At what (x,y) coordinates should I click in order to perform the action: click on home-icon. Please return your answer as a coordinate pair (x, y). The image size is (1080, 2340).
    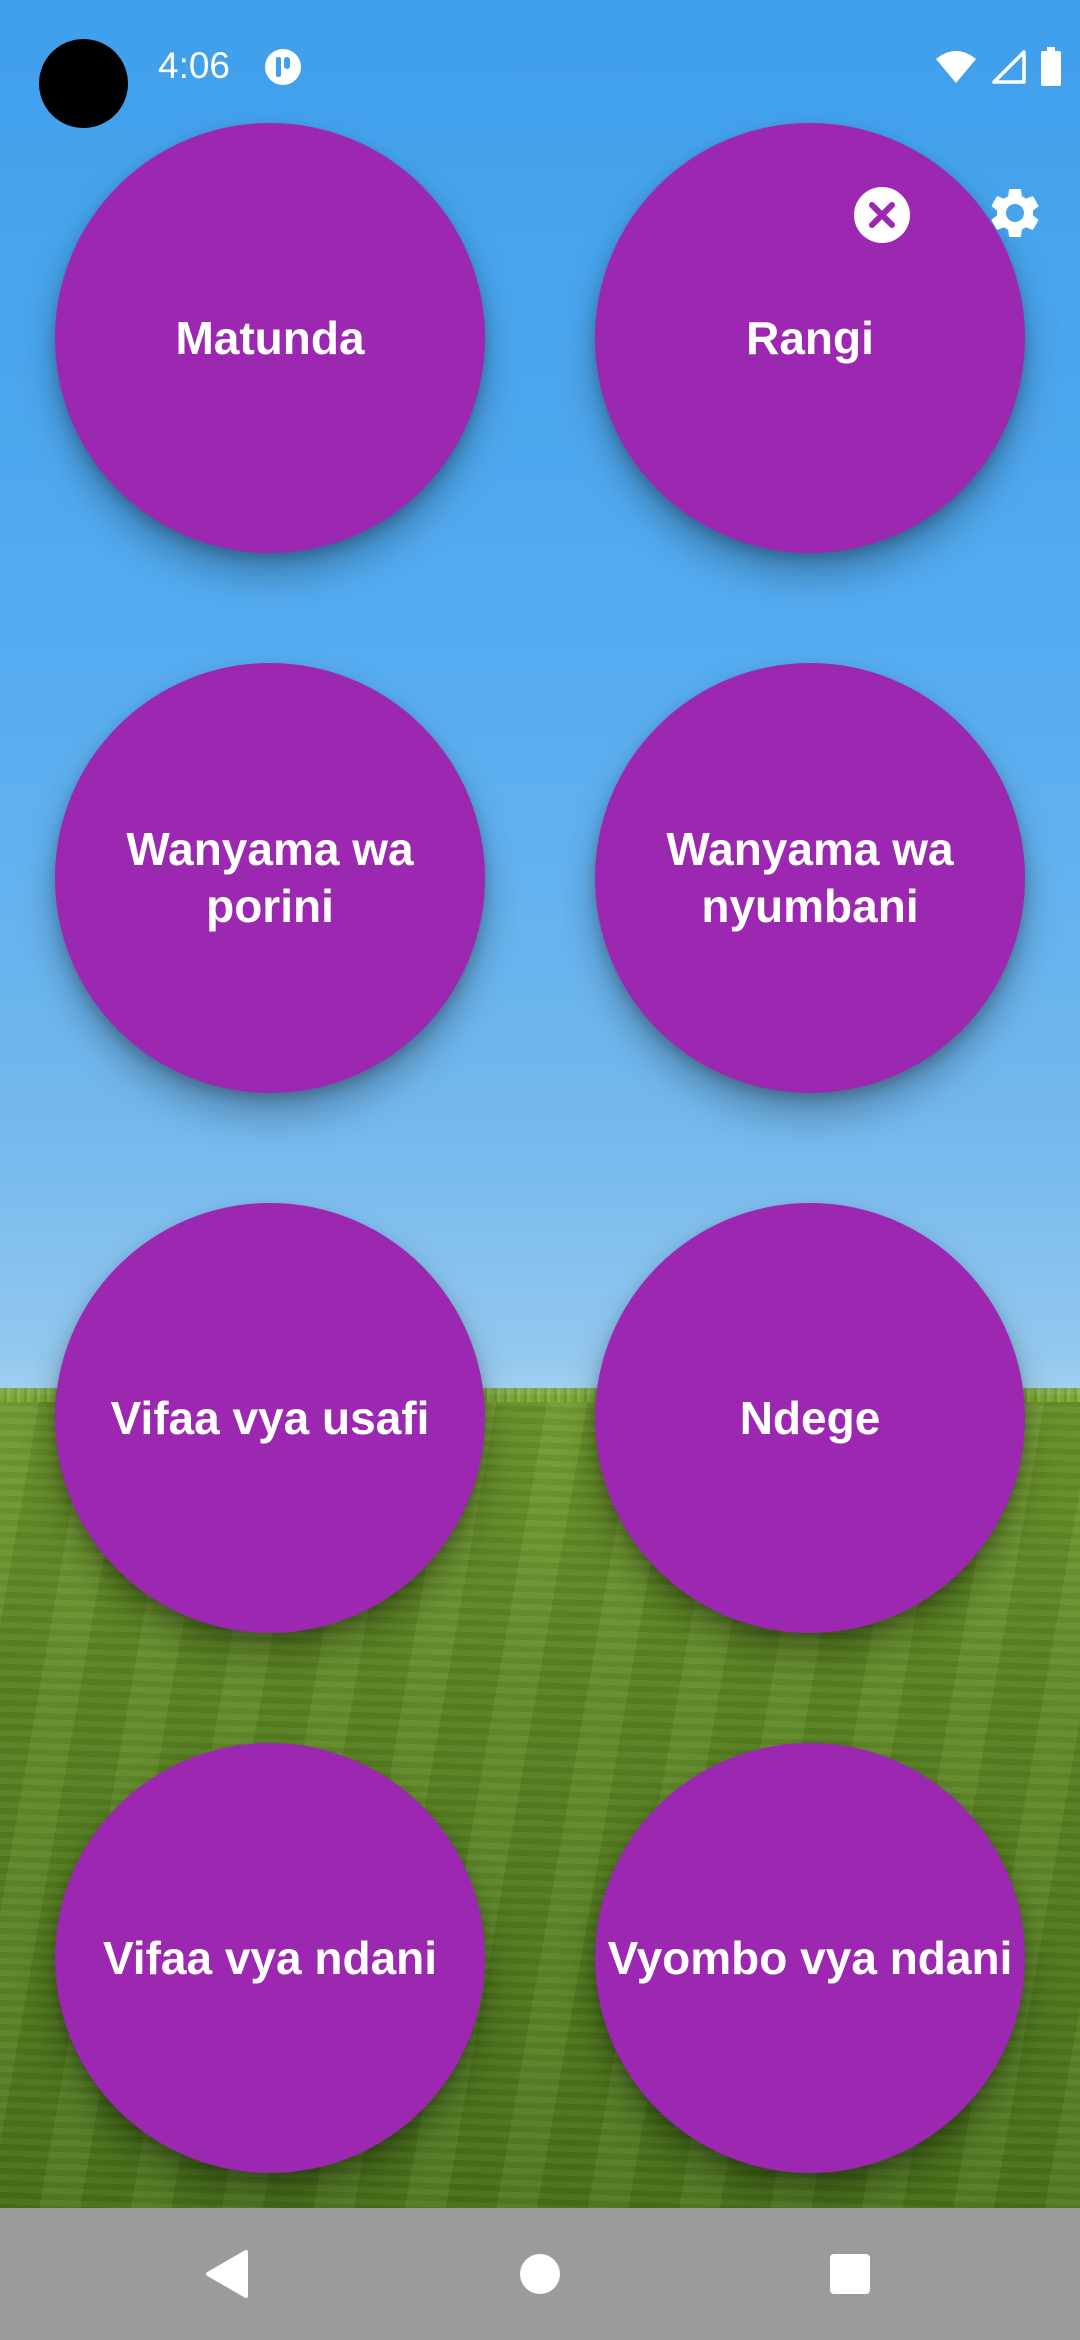
    Looking at the image, I should click on (540, 2274).